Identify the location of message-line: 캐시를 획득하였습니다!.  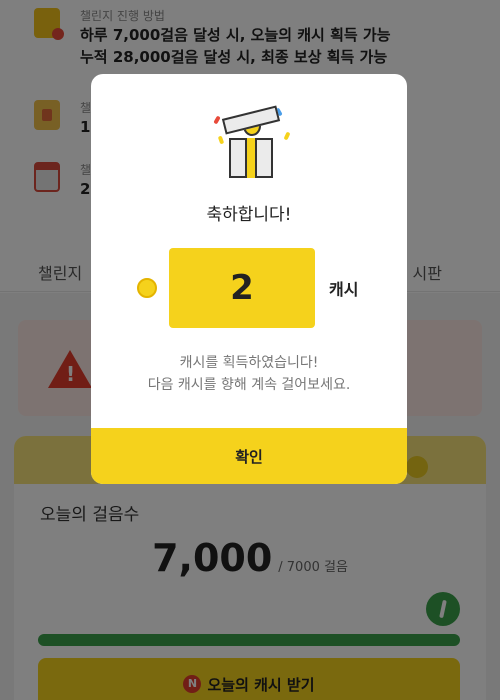
(249, 363).